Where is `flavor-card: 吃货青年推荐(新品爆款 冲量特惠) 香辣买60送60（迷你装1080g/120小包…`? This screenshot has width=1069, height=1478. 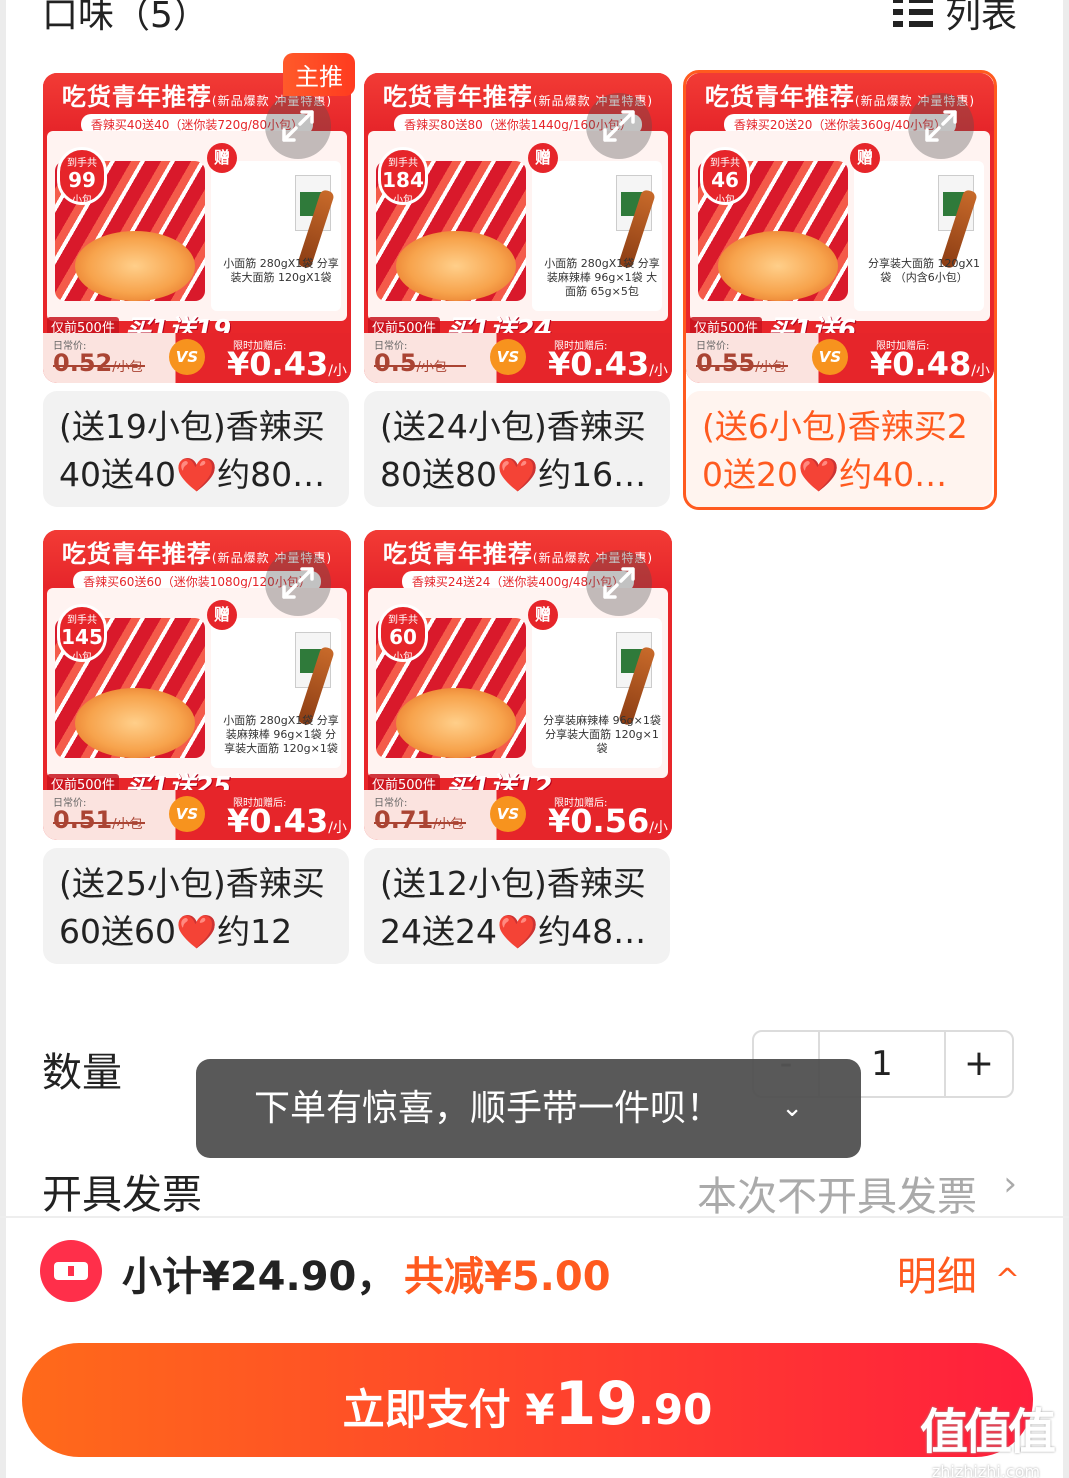 flavor-card: 吃货青年推荐(新品爆款 冲量特惠) 香辣买60送60（迷你装1080g/120小包… is located at coordinates (197, 747).